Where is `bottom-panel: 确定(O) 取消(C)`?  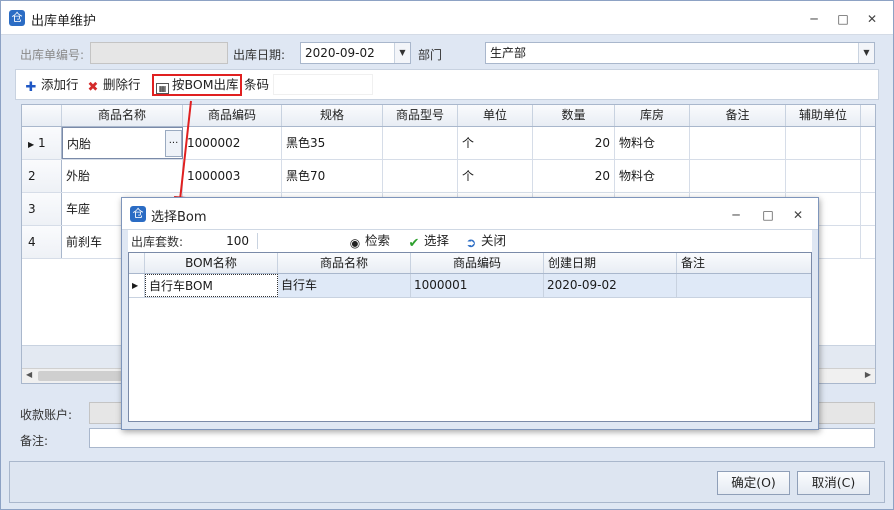 bottom-panel: 确定(O) 取消(C) is located at coordinates (447, 482).